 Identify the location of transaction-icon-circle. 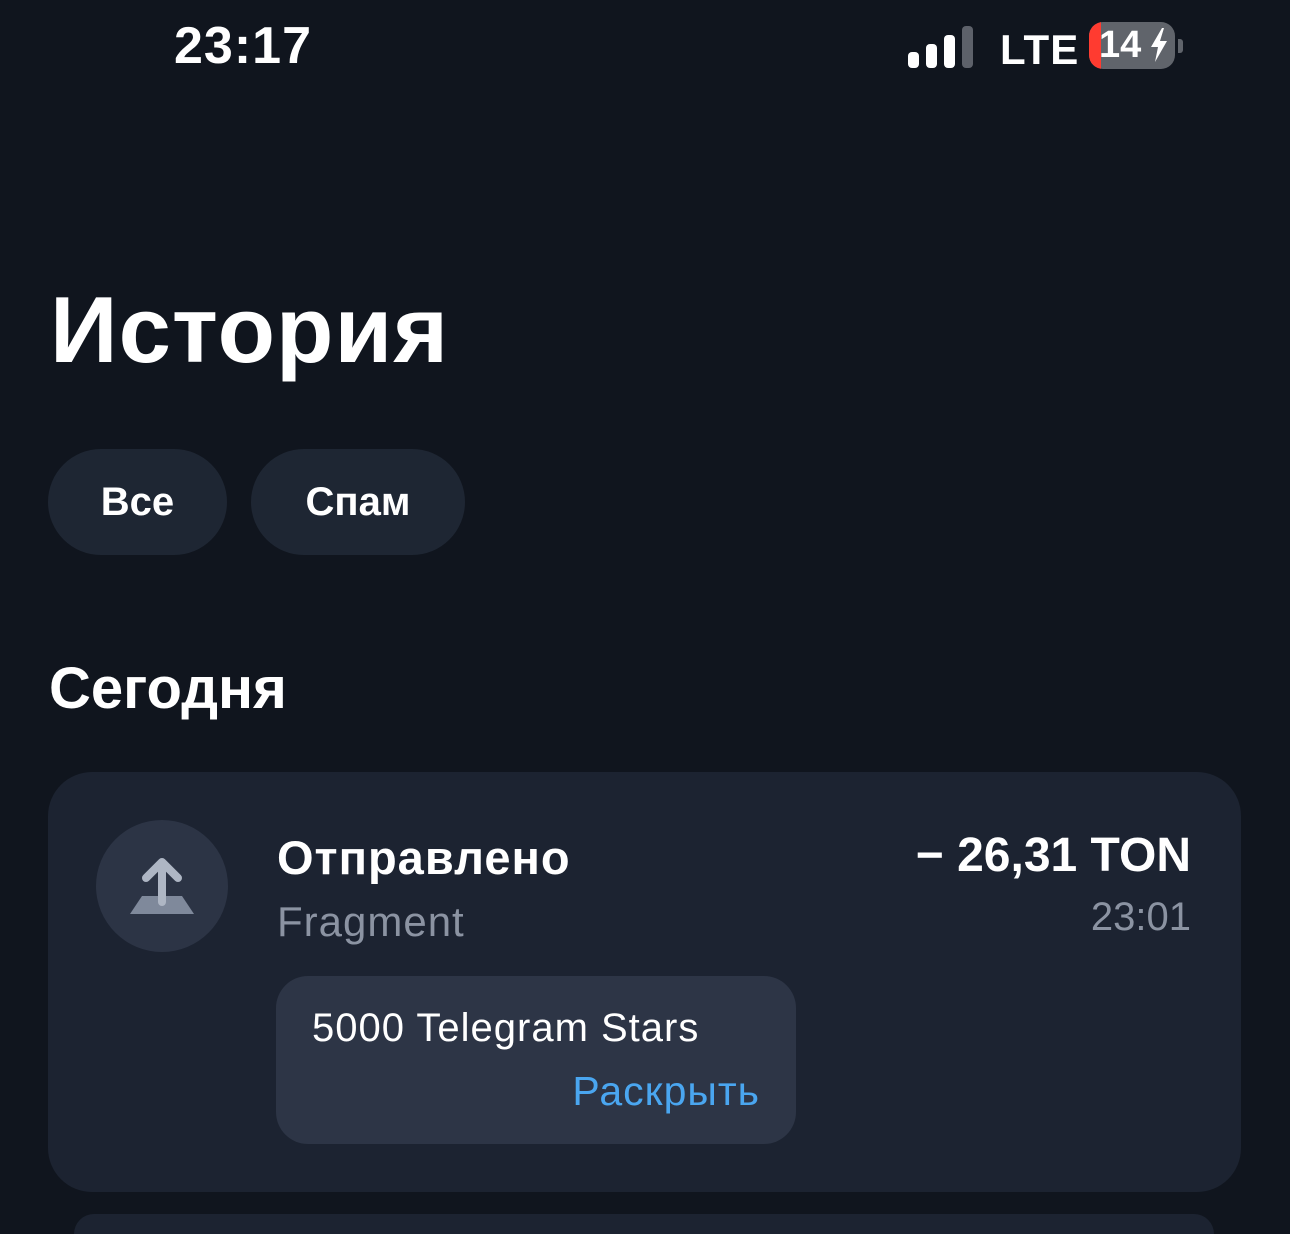
(162, 886).